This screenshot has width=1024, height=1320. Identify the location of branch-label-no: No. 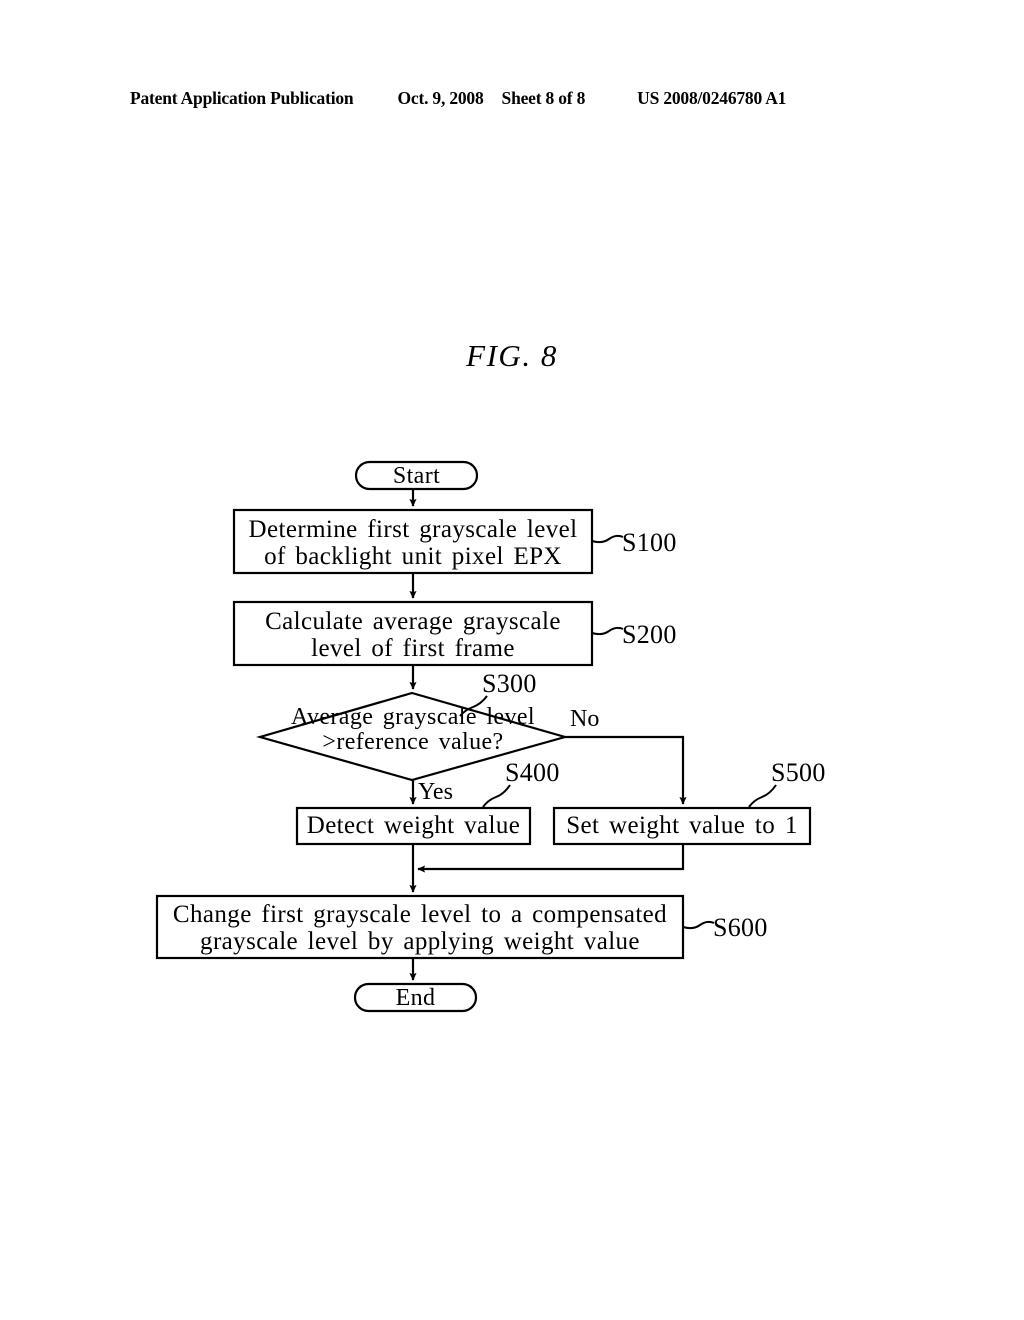
(585, 719).